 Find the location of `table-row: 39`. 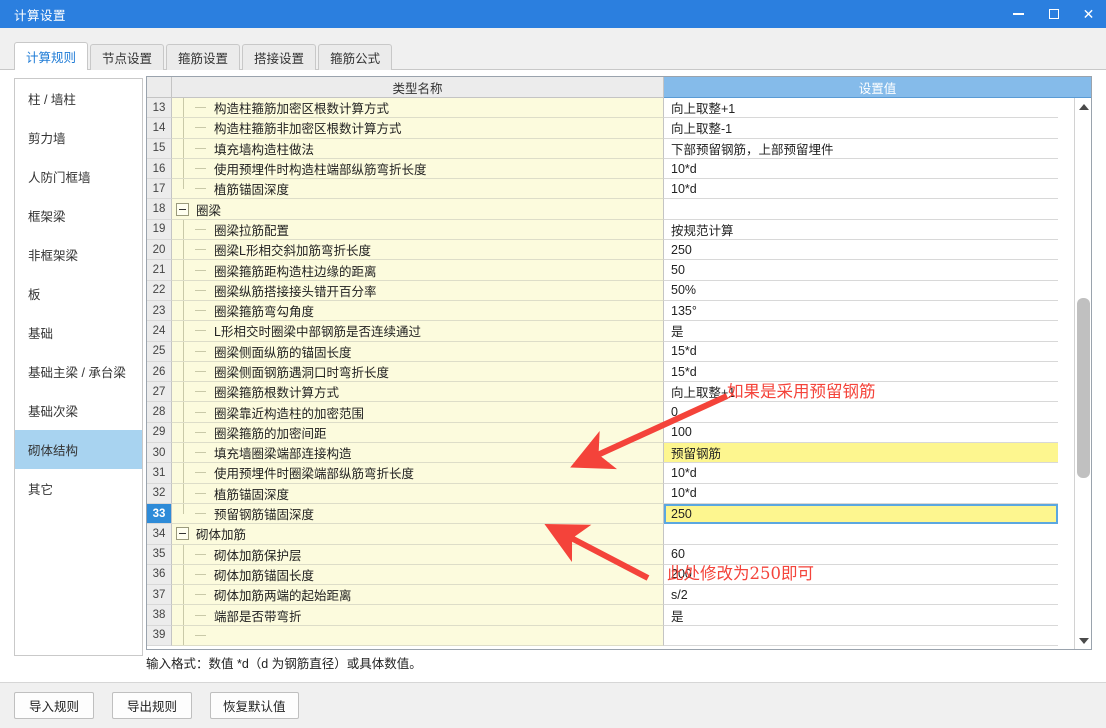

table-row: 39 is located at coordinates (602, 636).